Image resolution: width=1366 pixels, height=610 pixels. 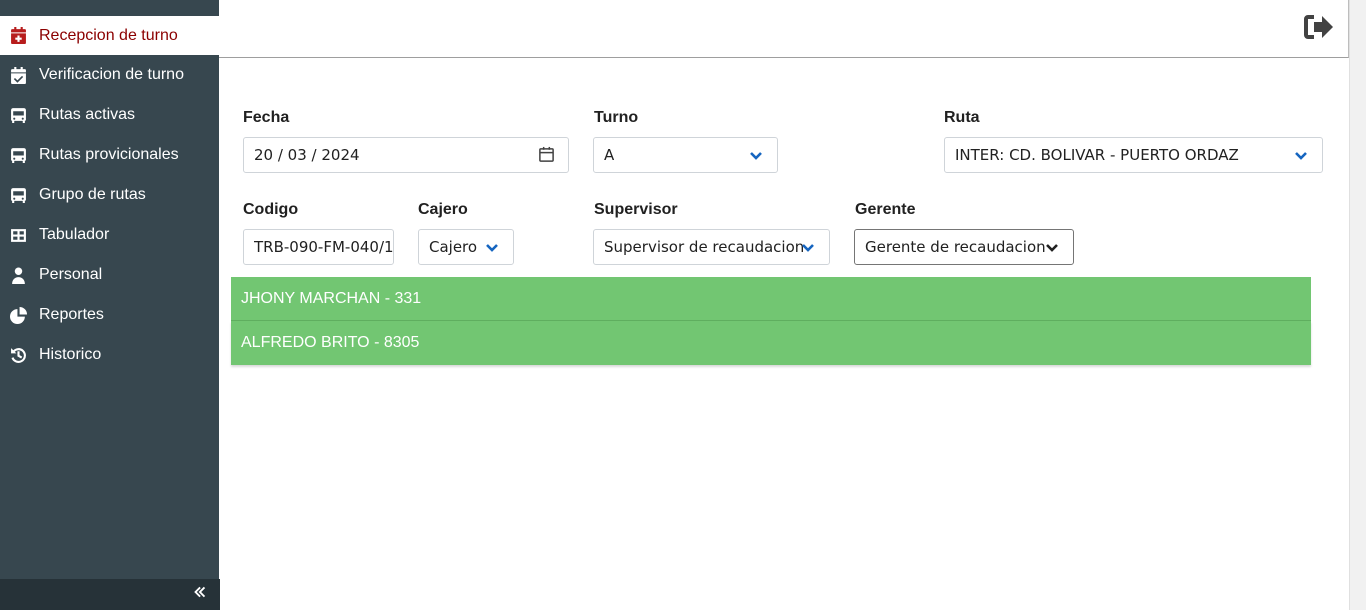 What do you see at coordinates (955, 247) in the screenshot?
I see `gerente-value: Gerente de recaudacion` at bounding box center [955, 247].